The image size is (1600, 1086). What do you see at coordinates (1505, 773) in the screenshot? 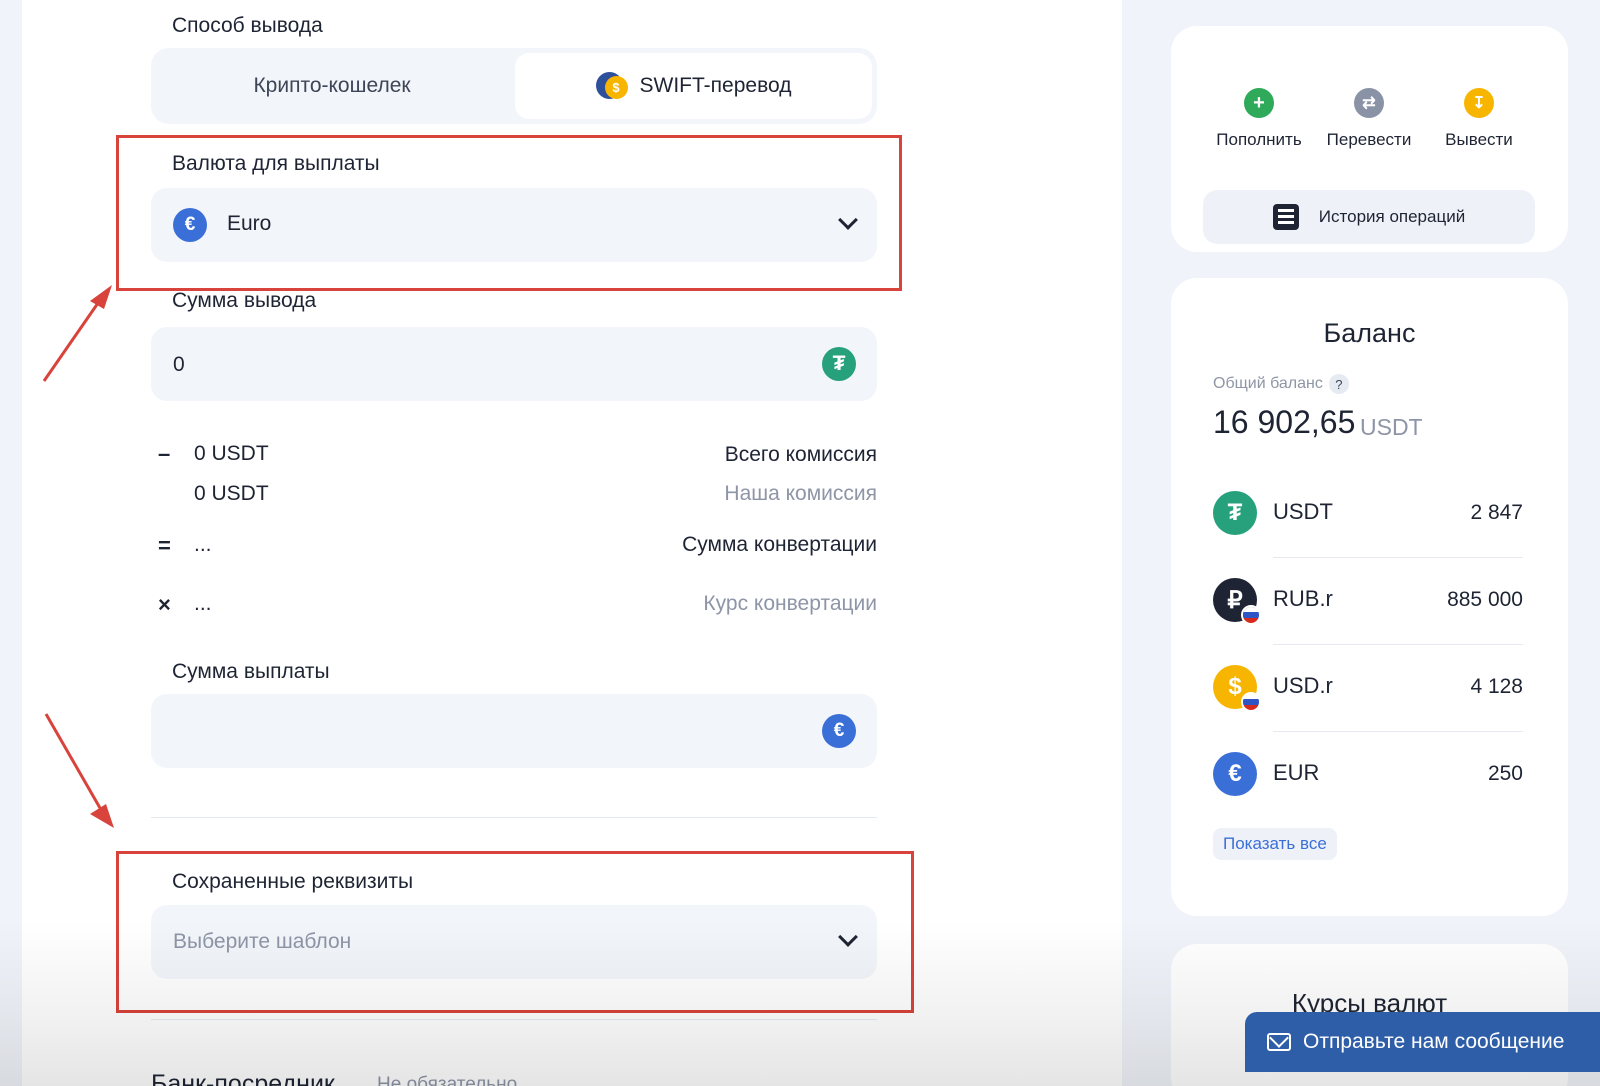
I see `currency-amount: 250` at bounding box center [1505, 773].